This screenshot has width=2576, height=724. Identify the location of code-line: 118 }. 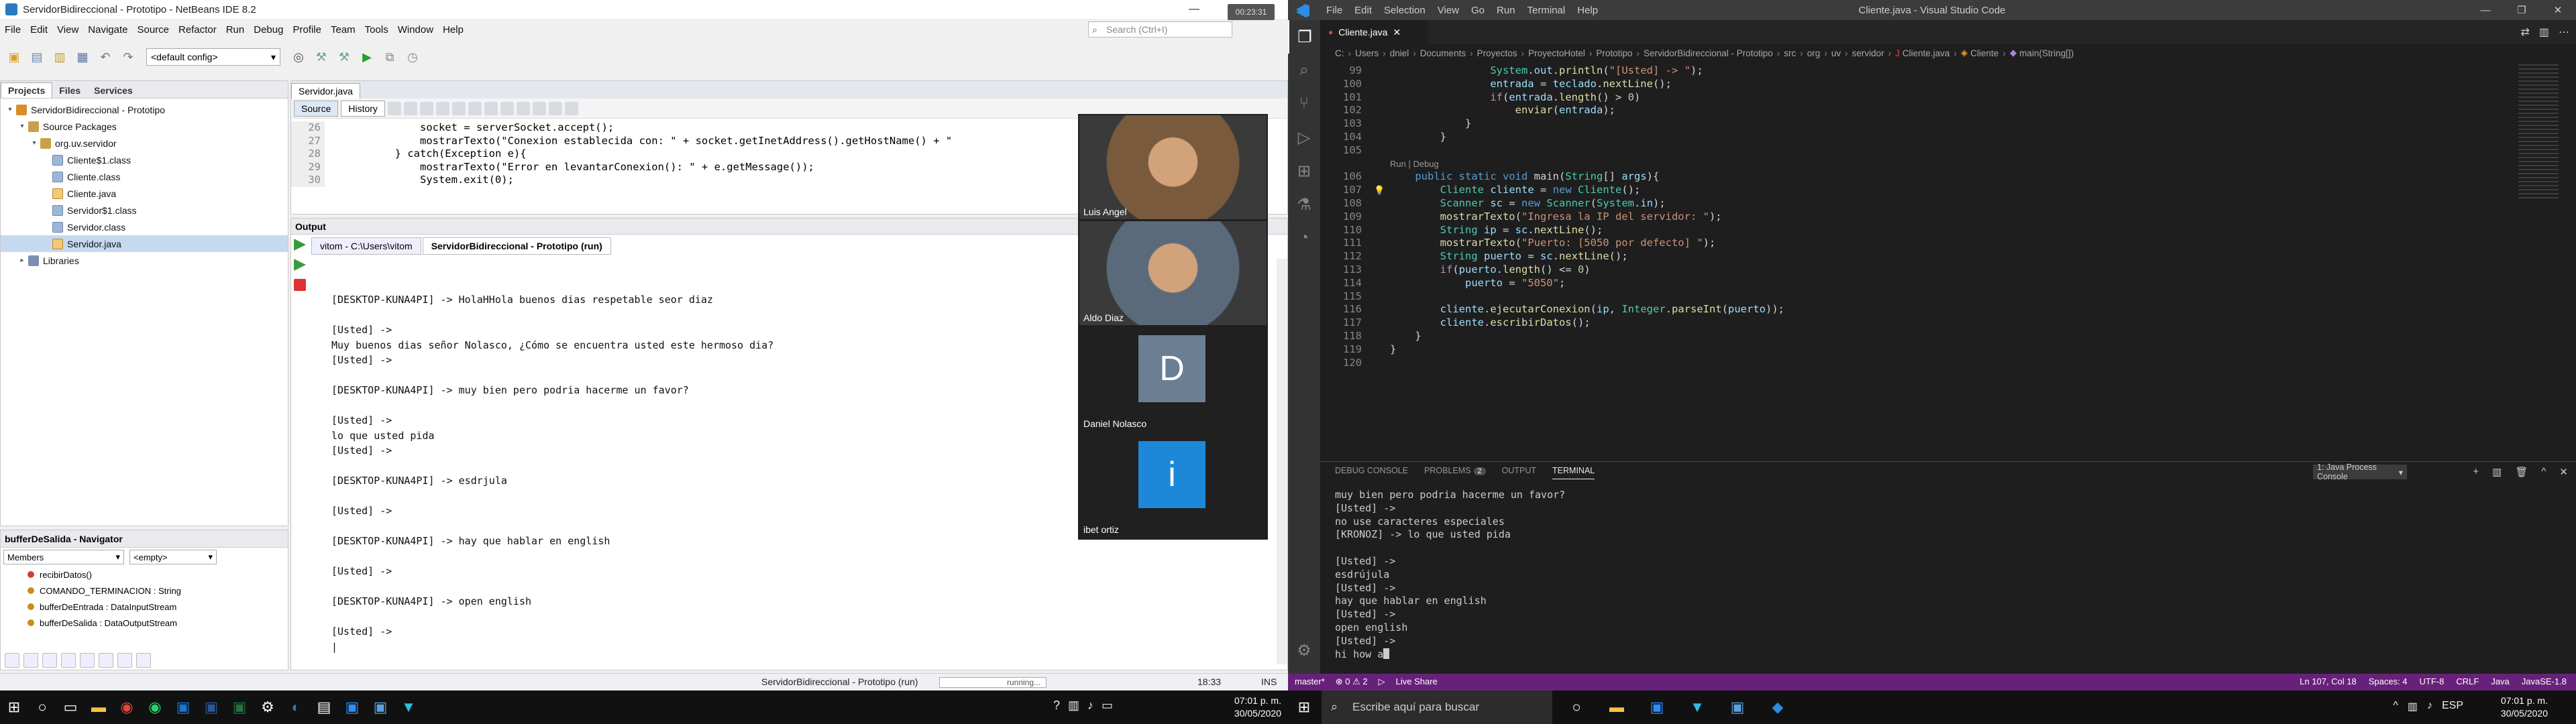
(1920, 336).